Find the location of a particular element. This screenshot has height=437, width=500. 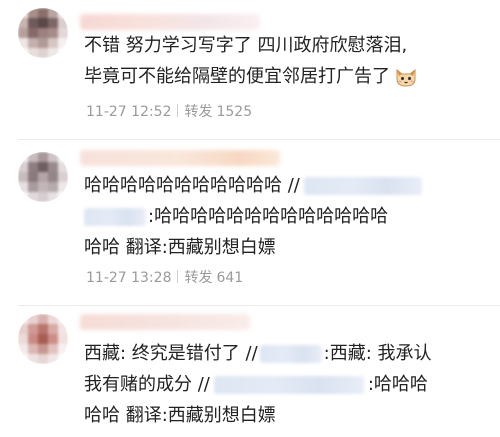

repost-button: 转发 641 is located at coordinates (213, 278).